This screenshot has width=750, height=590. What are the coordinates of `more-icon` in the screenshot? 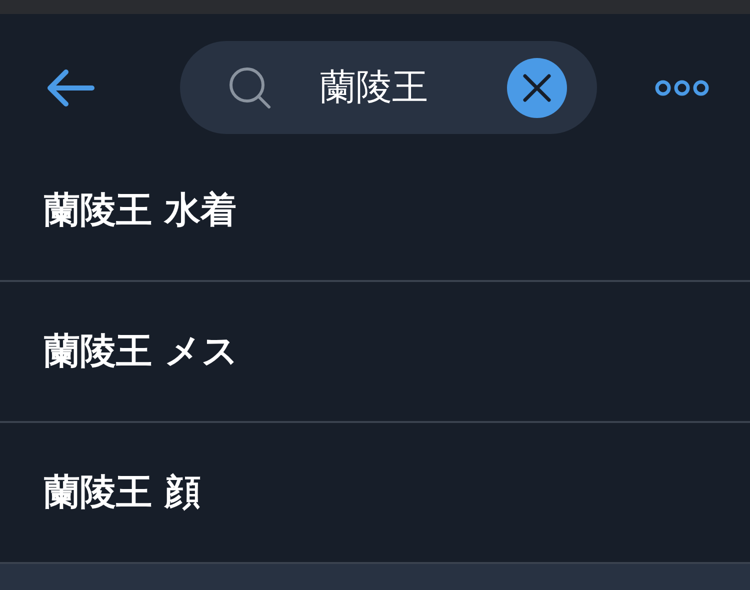 It's located at (682, 88).